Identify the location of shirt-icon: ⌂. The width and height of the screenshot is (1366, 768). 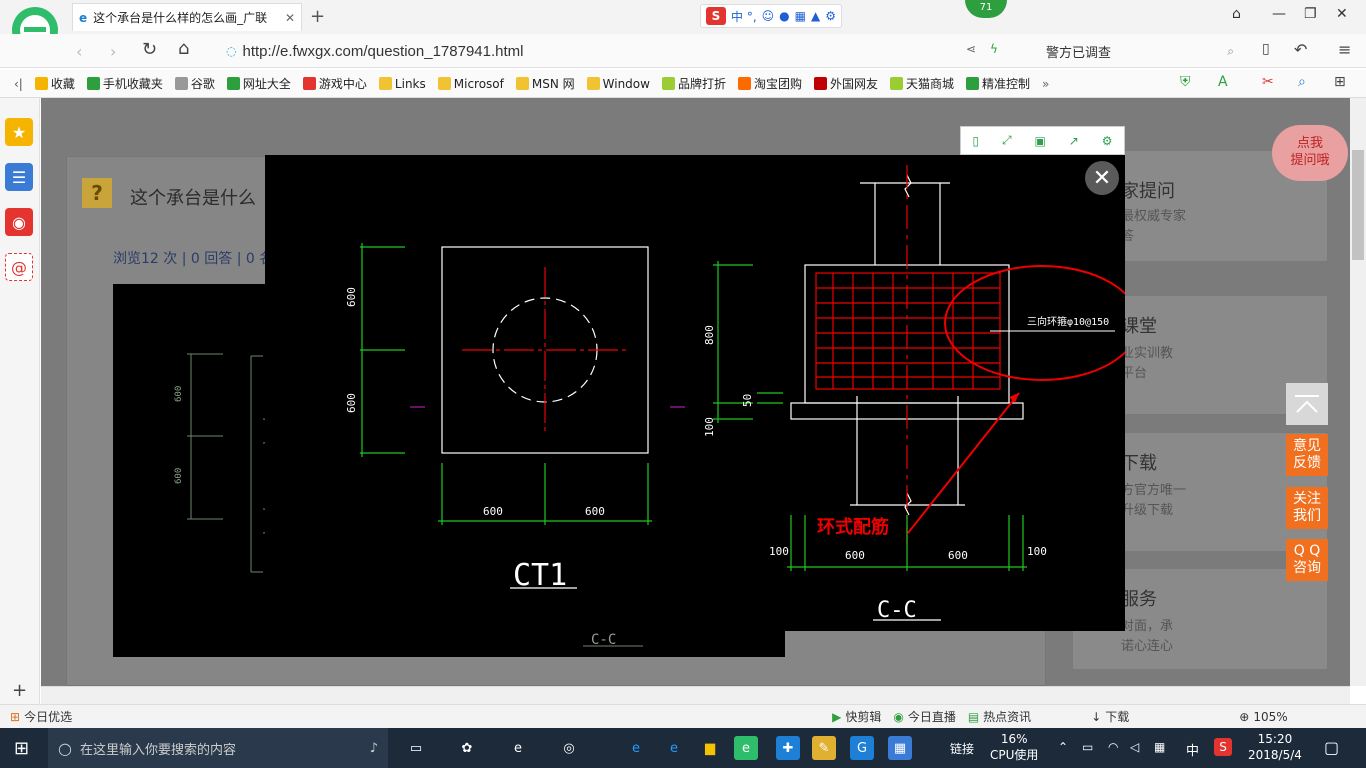
(1236, 14).